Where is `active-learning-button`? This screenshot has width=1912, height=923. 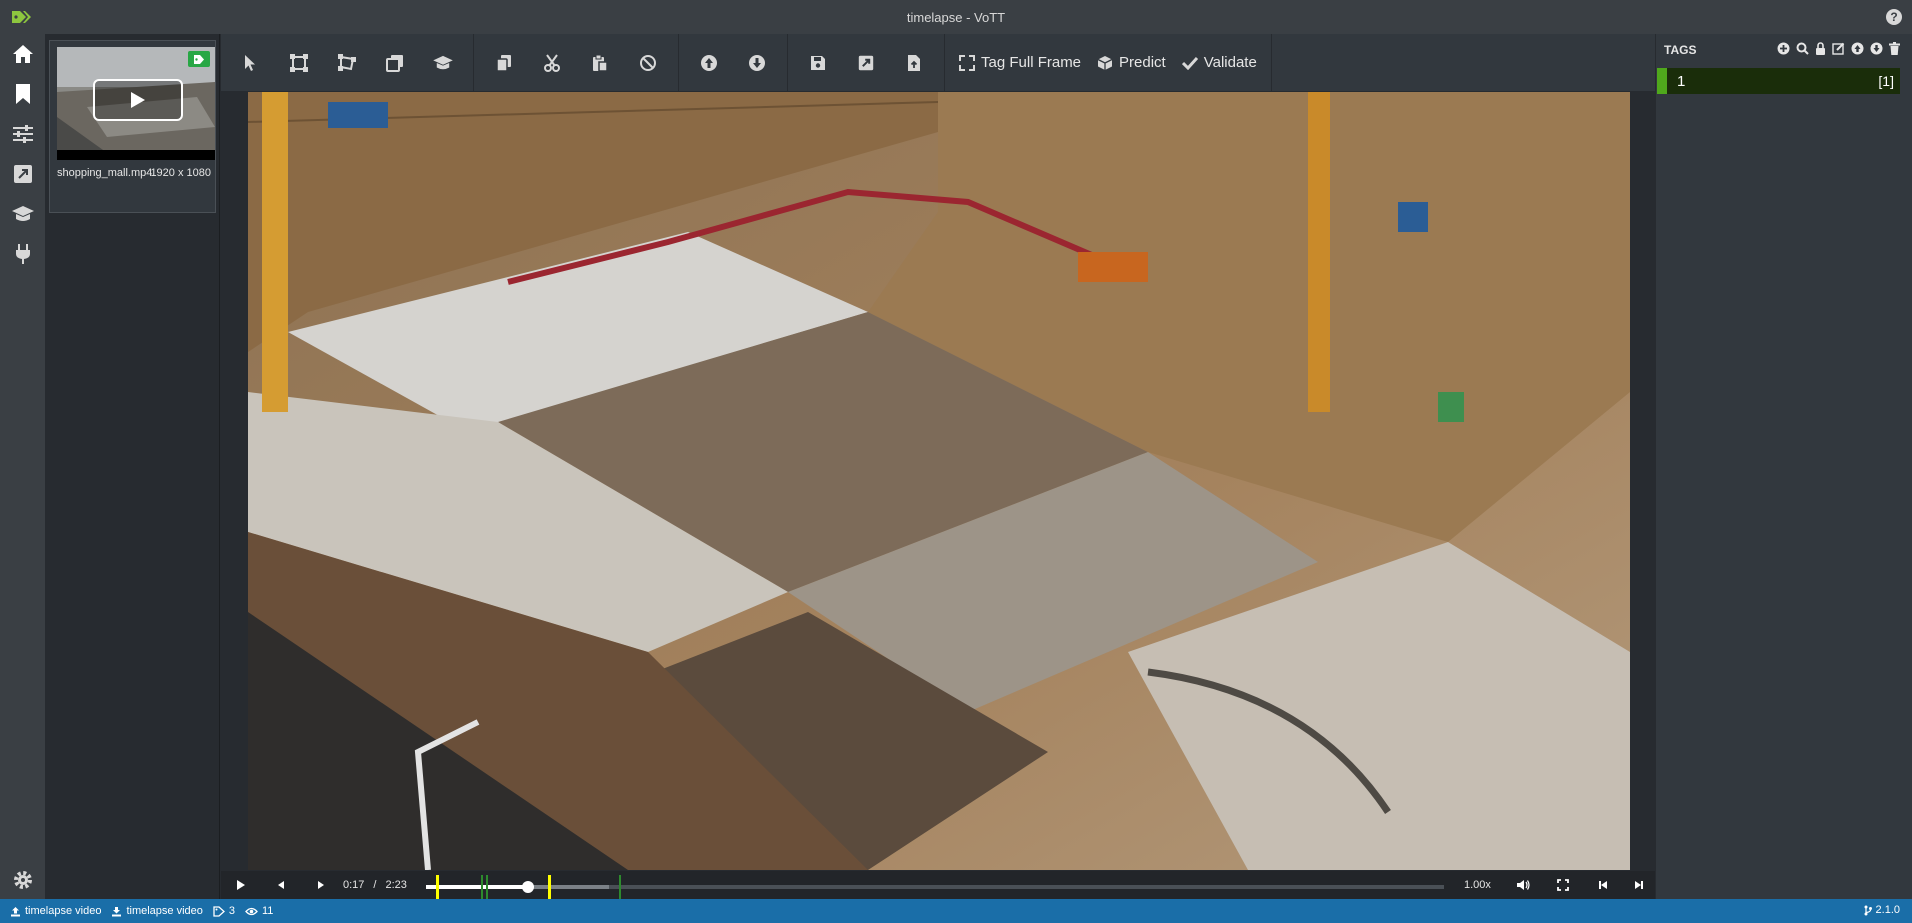 active-learning-button is located at coordinates (443, 62).